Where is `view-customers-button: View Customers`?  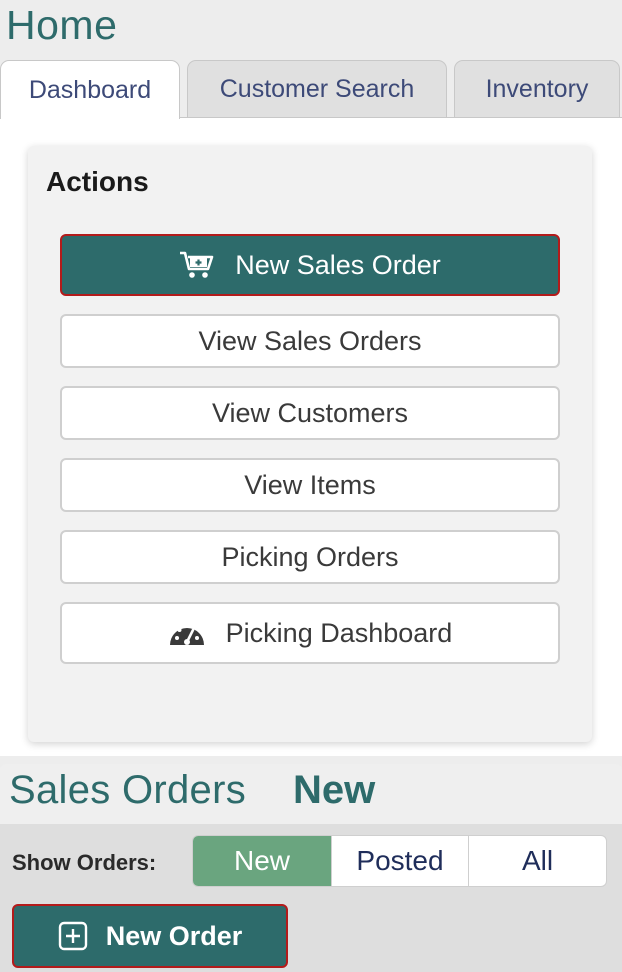 view-customers-button: View Customers is located at coordinates (310, 413).